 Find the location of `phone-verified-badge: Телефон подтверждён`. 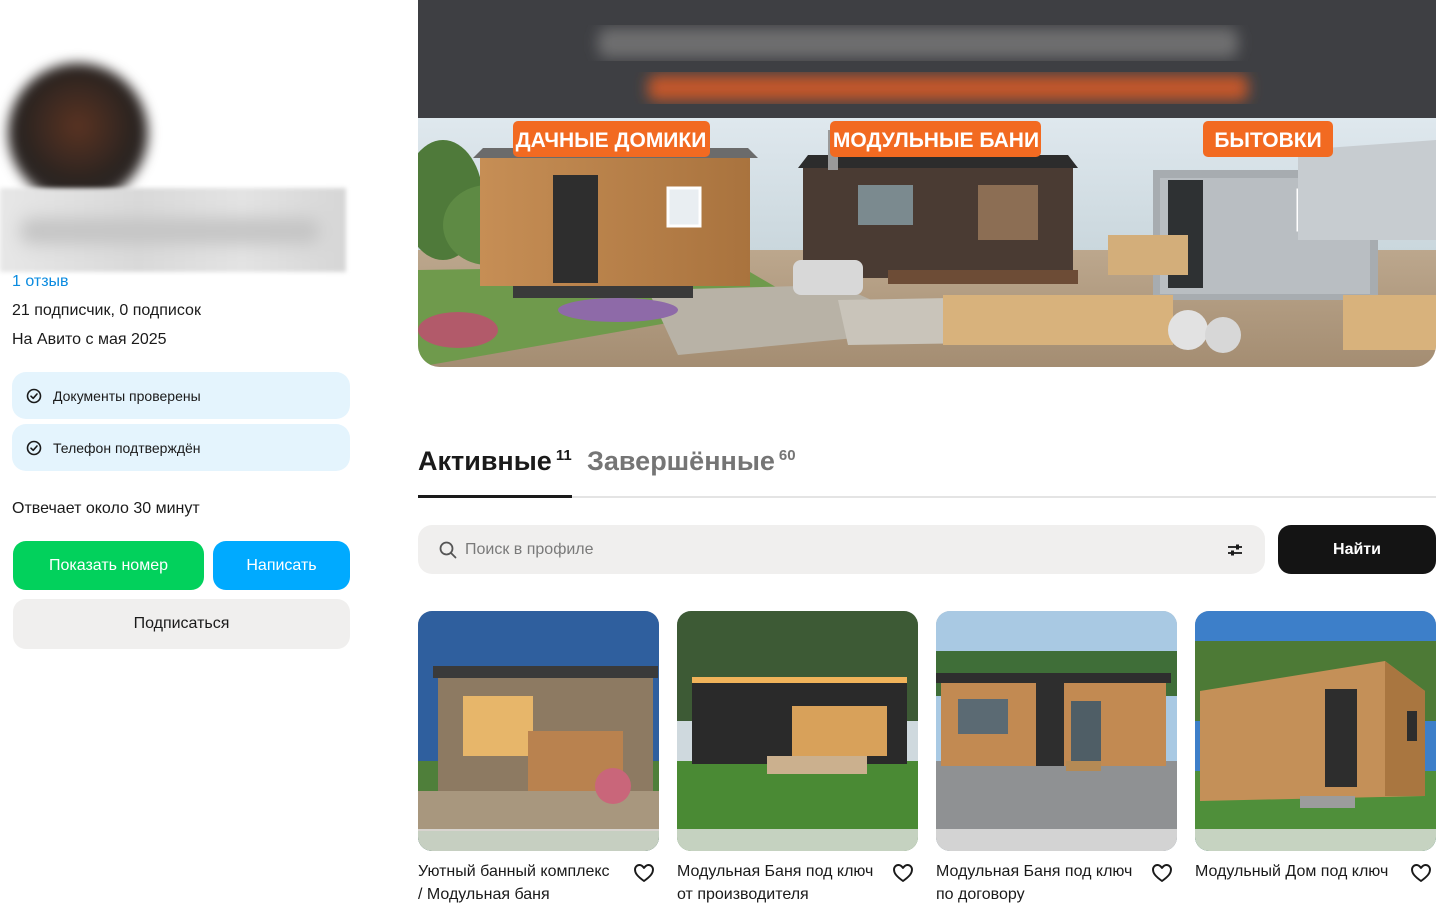

phone-verified-badge: Телефон подтверждён is located at coordinates (181, 447).